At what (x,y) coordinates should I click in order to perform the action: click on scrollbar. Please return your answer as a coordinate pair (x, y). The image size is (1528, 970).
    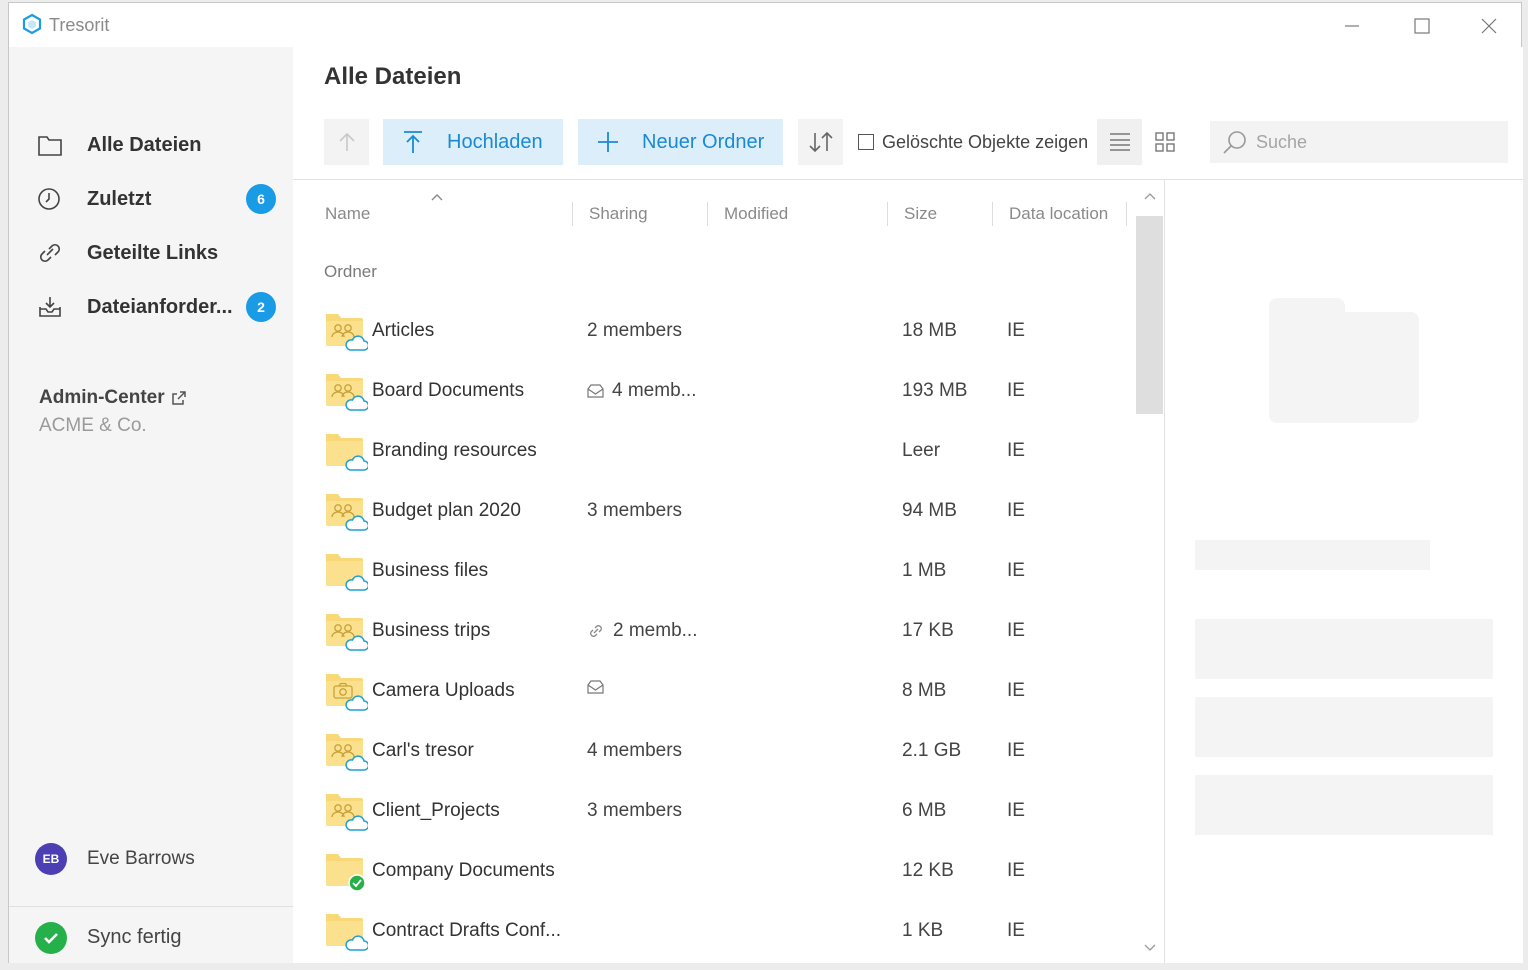
    Looking at the image, I should click on (1150, 571).